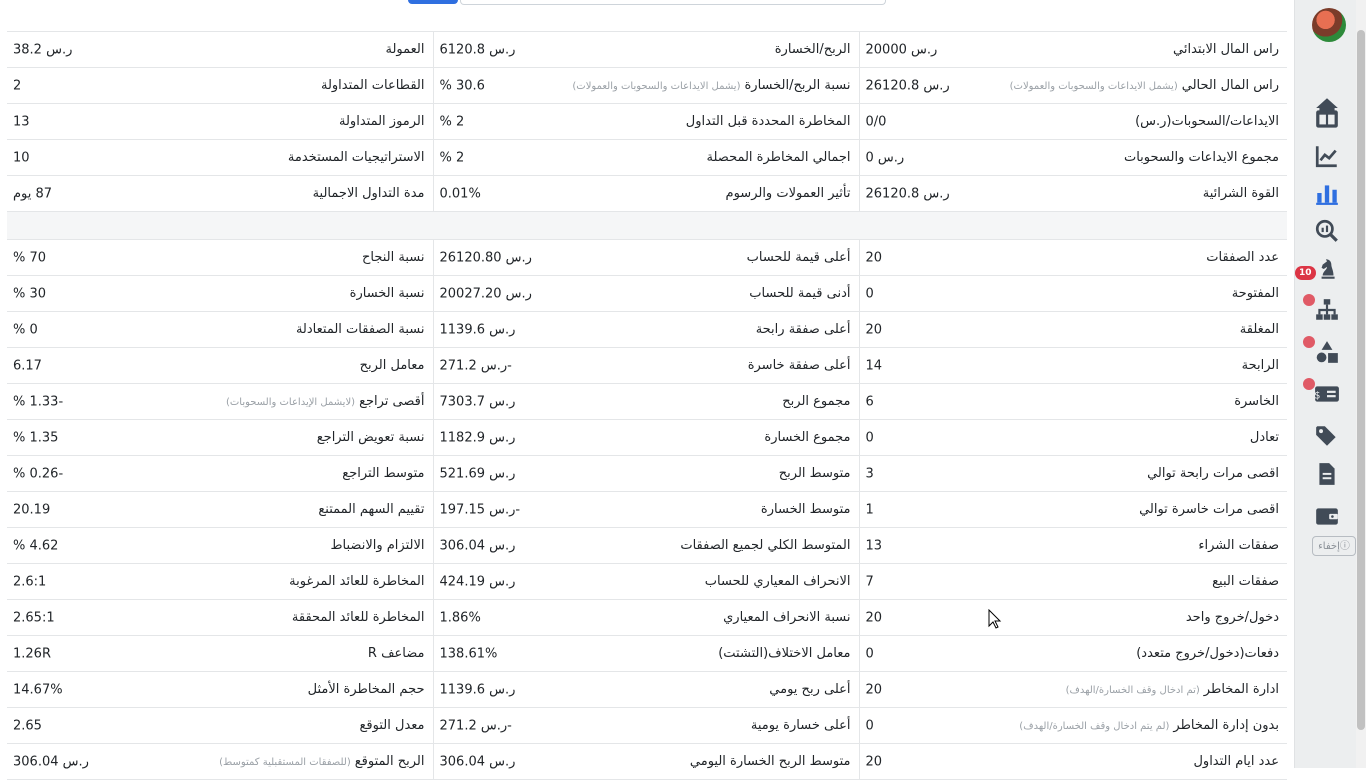 The height and width of the screenshot is (780, 1366). I want to click on stat-label: الالتزام والانضباط, so click(377, 545).